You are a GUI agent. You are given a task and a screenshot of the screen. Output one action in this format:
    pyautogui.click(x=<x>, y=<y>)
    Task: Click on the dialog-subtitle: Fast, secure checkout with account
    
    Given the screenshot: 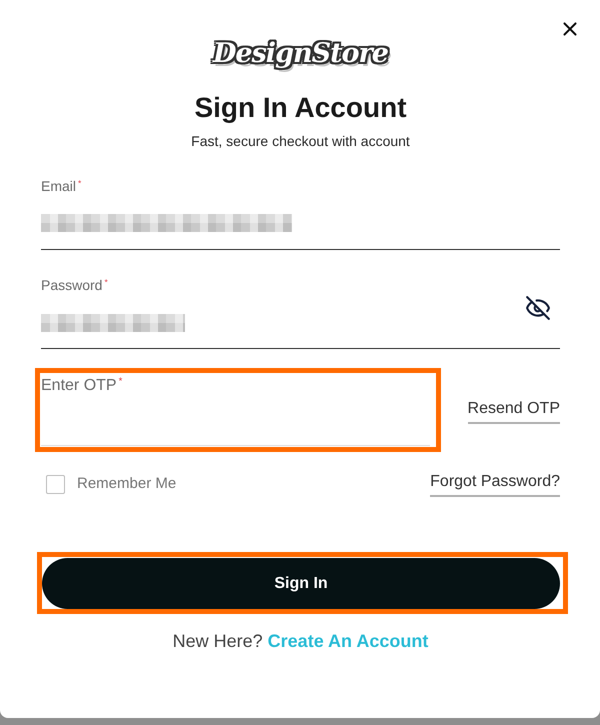 What is the action you would take?
    pyautogui.click(x=300, y=141)
    